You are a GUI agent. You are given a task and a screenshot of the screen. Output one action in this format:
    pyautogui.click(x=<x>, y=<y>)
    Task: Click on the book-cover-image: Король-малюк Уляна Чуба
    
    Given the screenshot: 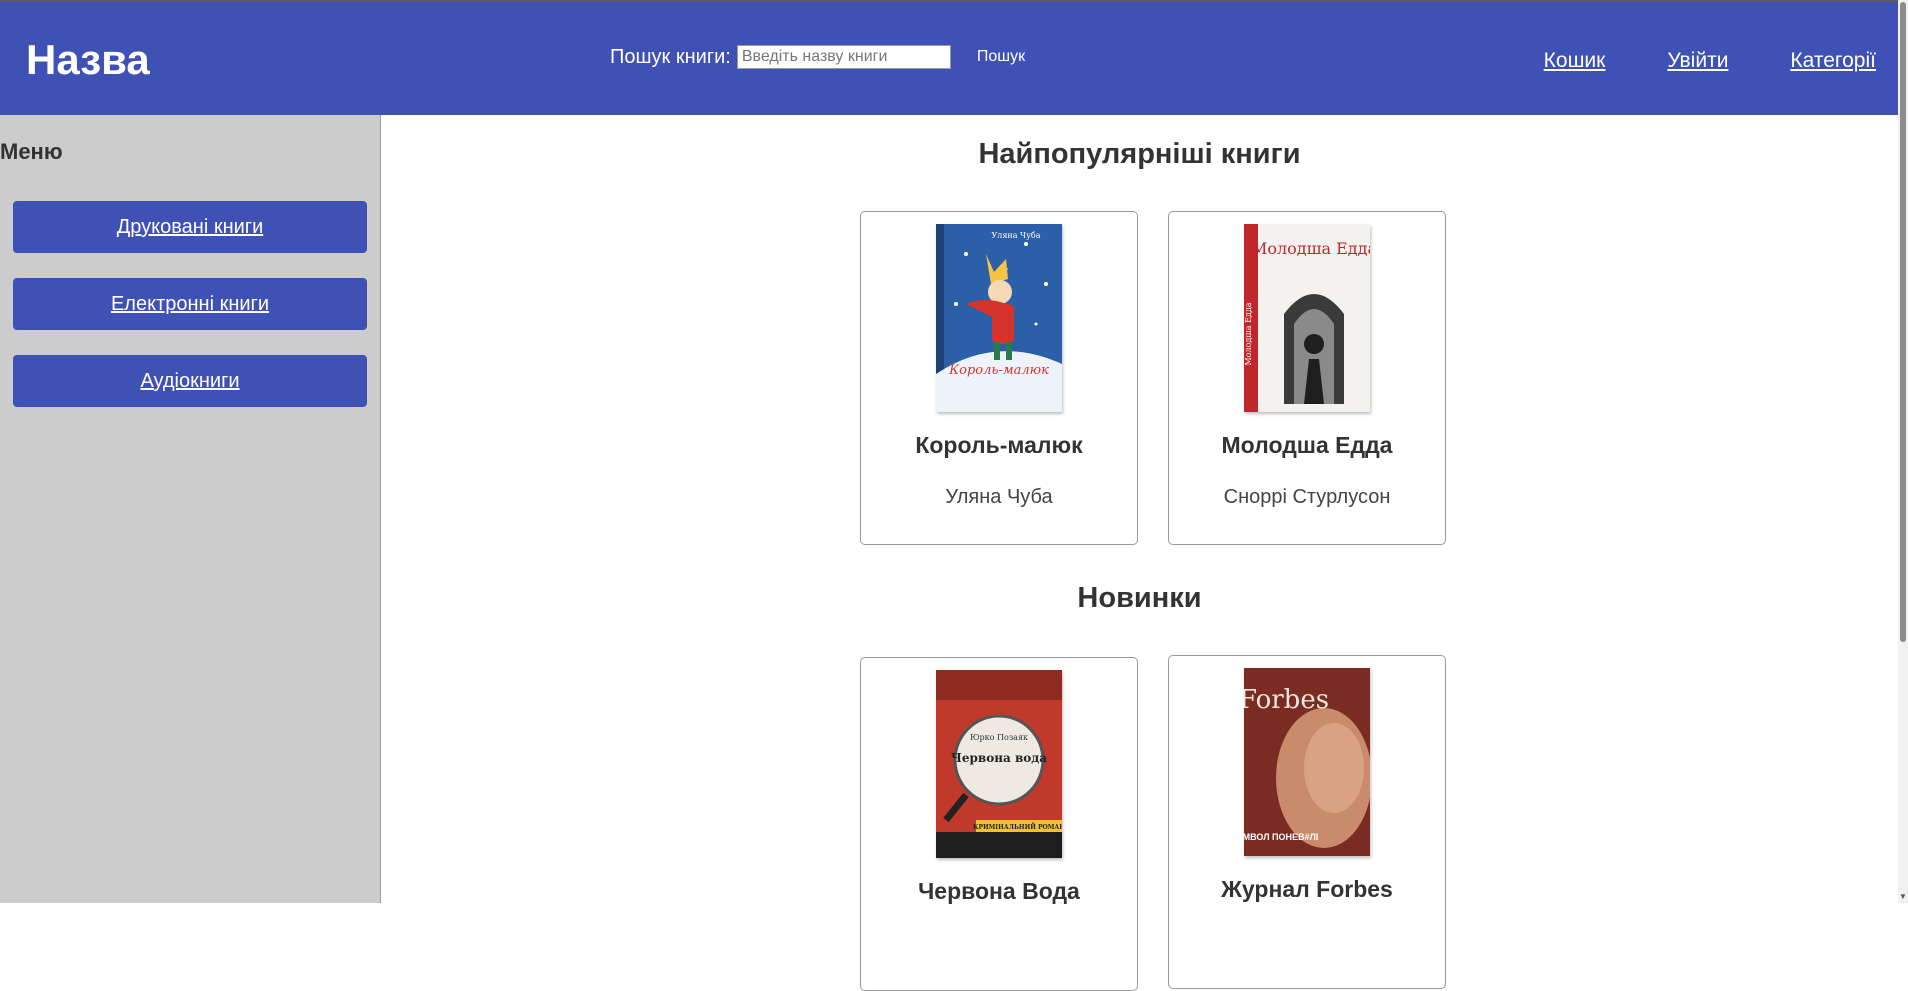 What is the action you would take?
    pyautogui.click(x=999, y=318)
    